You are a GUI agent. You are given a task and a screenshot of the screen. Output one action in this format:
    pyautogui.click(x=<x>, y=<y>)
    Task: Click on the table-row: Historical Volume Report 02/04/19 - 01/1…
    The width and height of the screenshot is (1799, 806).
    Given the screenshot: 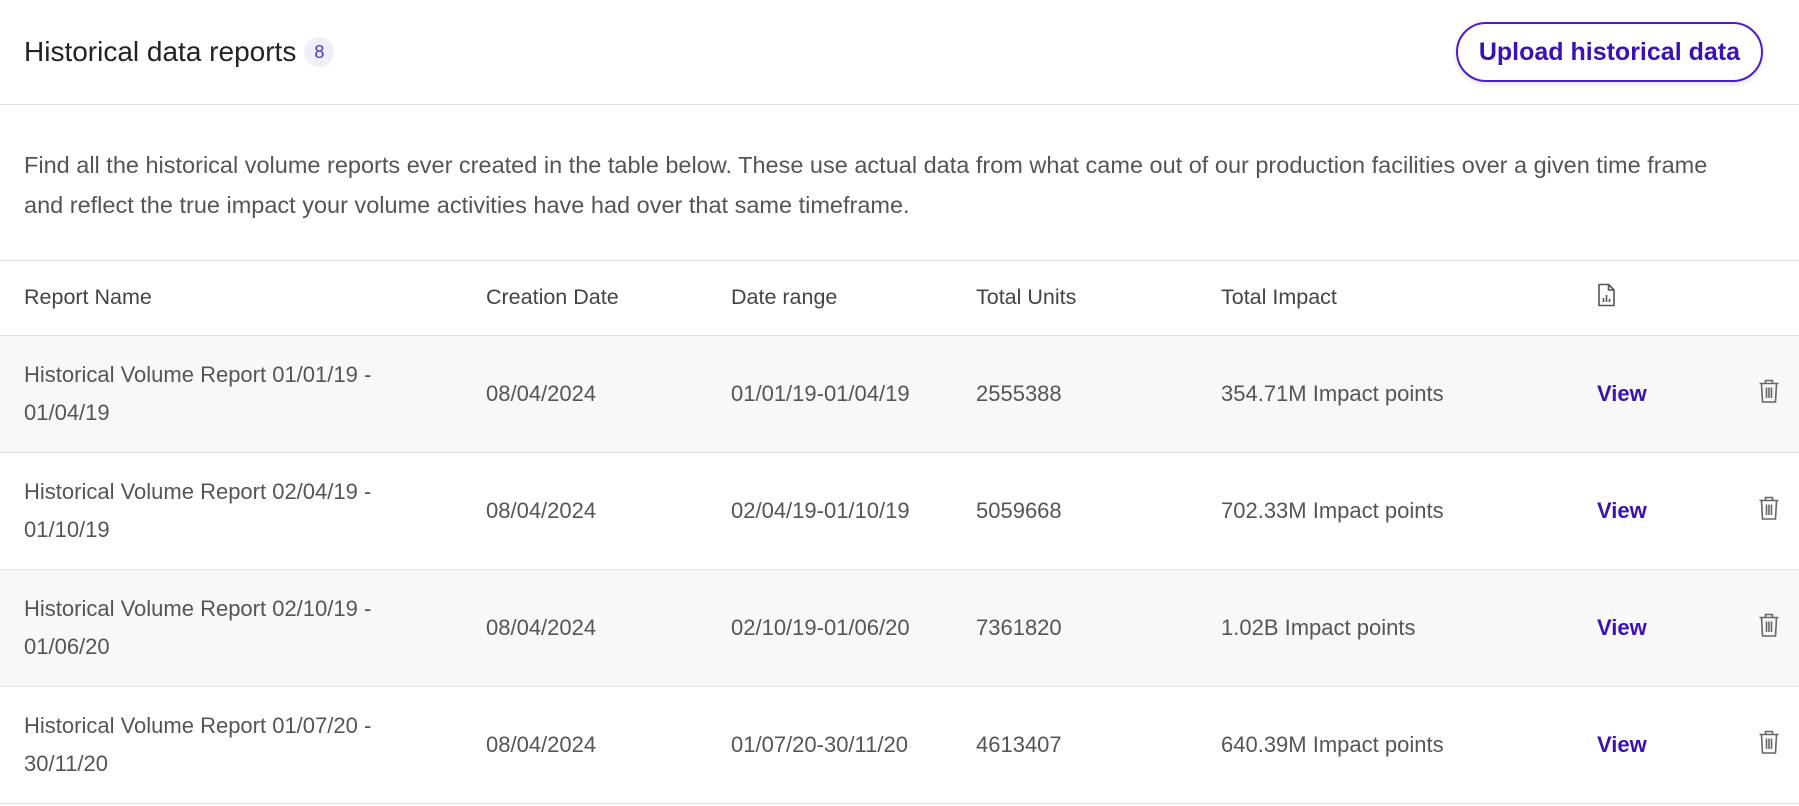 What is the action you would take?
    pyautogui.click(x=899, y=511)
    